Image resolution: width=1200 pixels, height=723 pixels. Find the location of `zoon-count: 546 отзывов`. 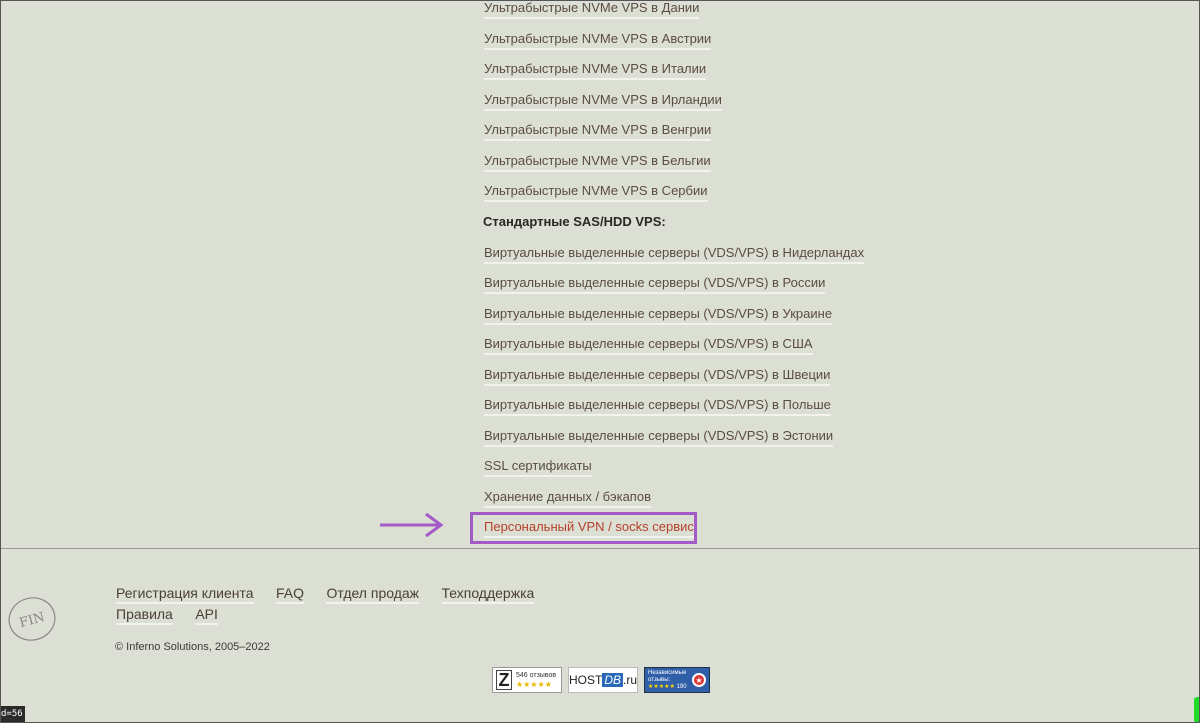

zoon-count: 546 отзывов is located at coordinates (536, 675).